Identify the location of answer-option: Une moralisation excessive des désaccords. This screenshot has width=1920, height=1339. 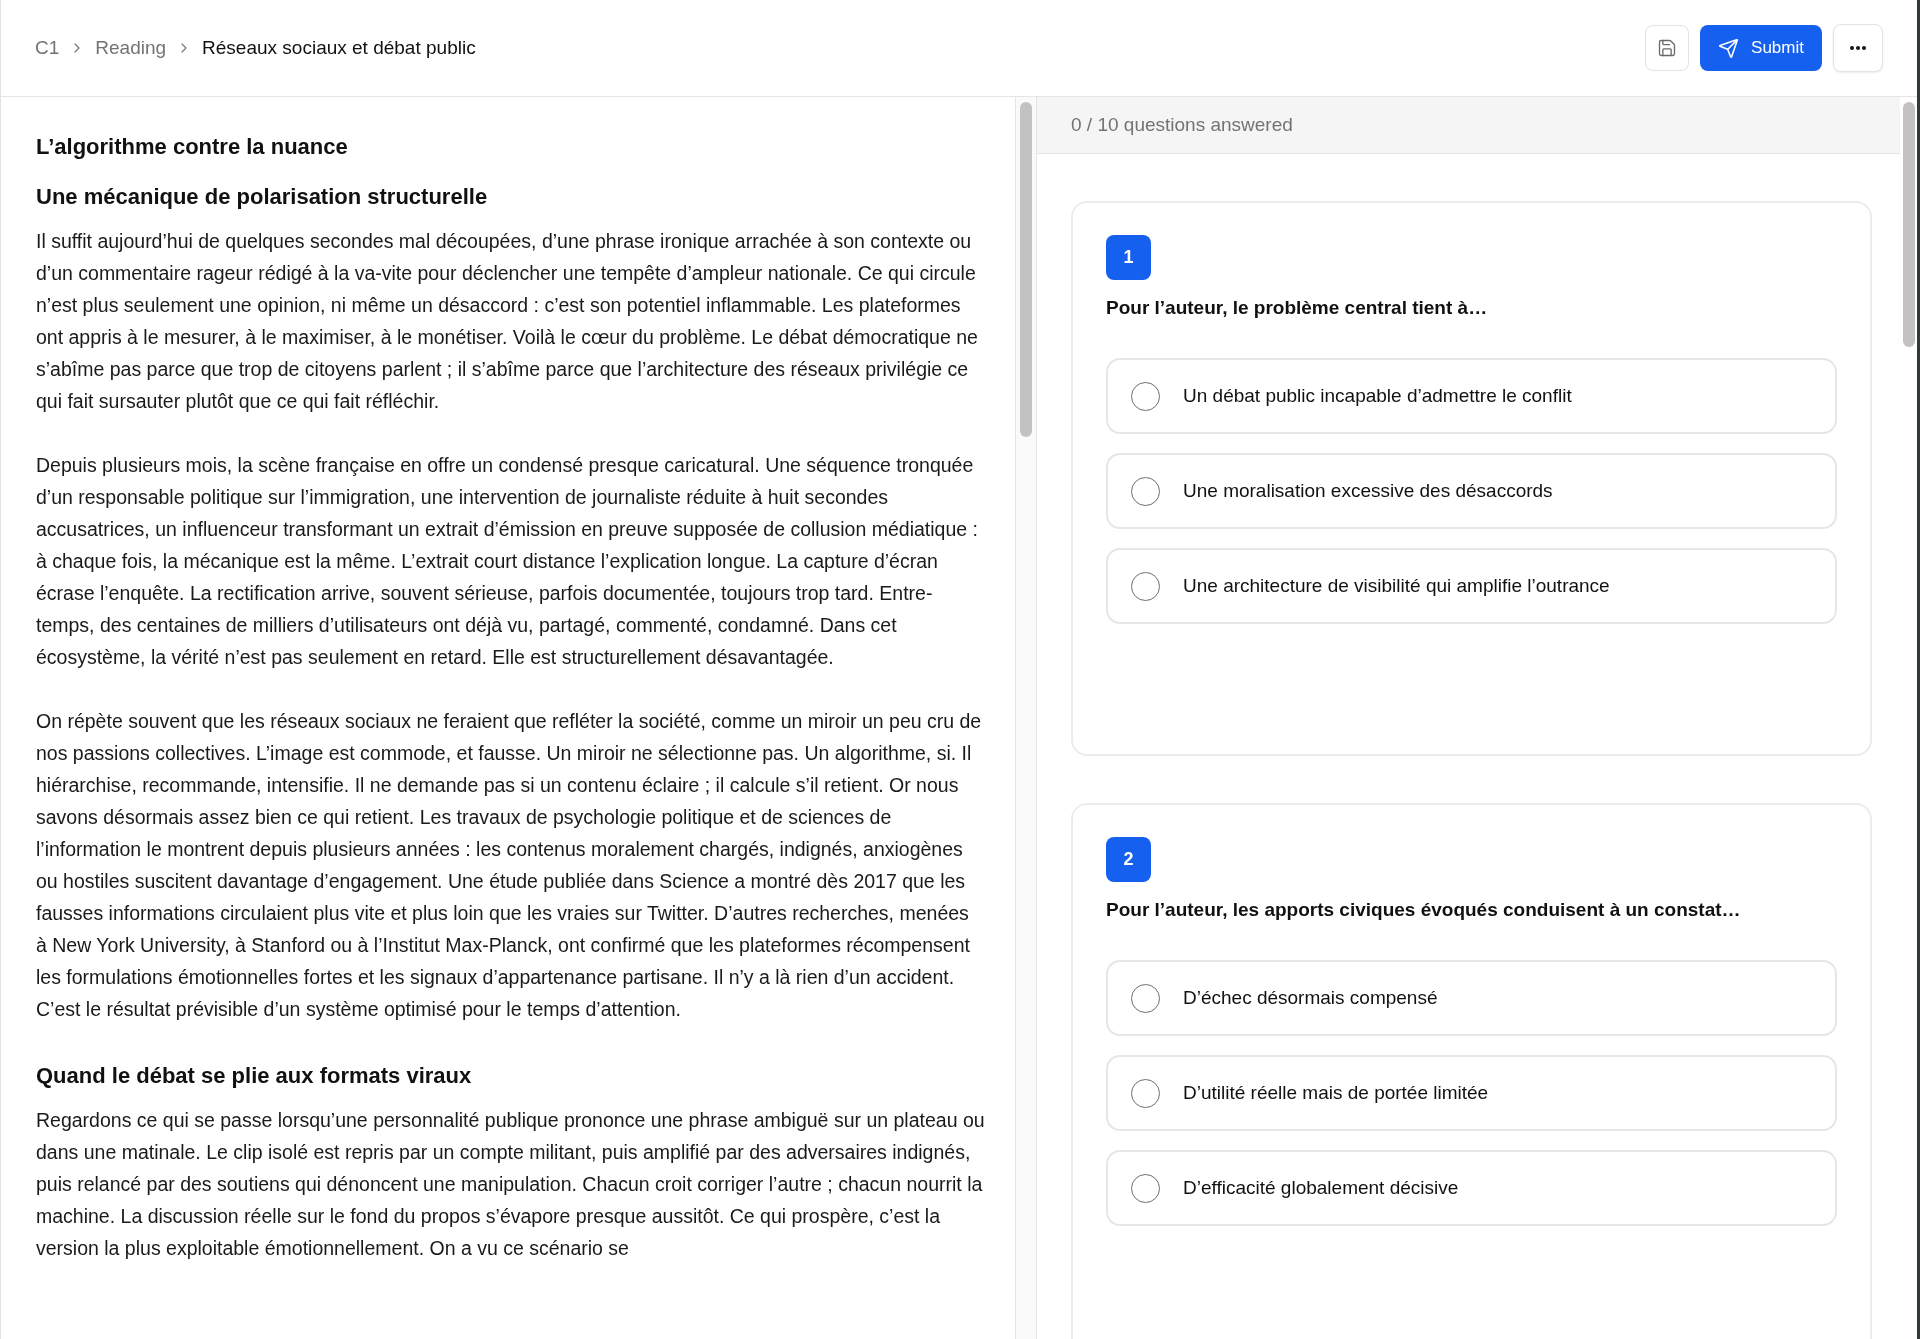
(1471, 491).